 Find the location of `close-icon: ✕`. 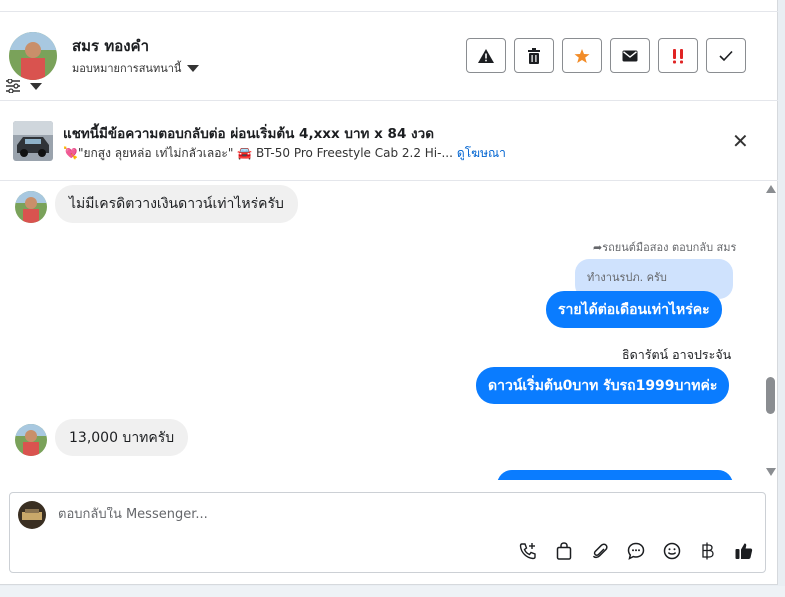

close-icon: ✕ is located at coordinates (740, 141).